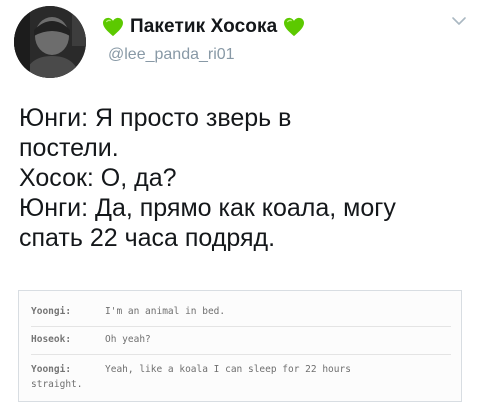 The image size is (480, 405). What do you see at coordinates (165, 311) in the screenshot?
I see `chat-message: I'm an animal in bed.` at bounding box center [165, 311].